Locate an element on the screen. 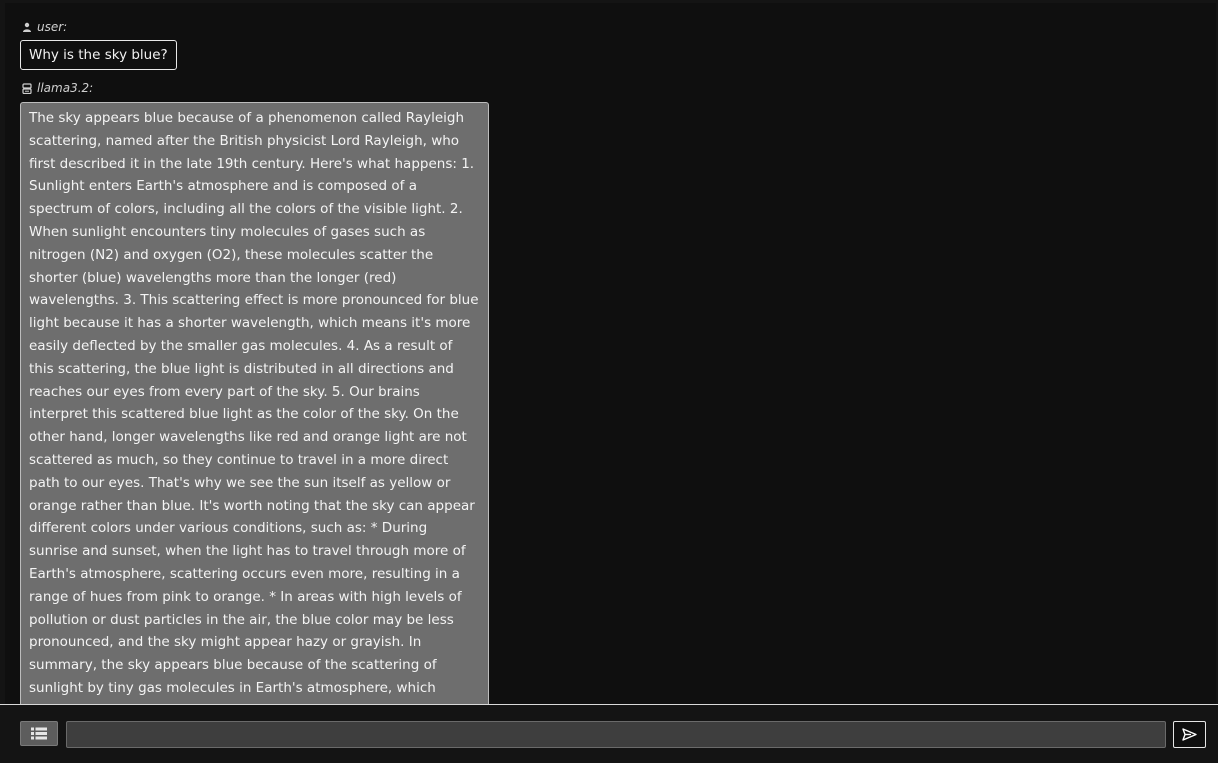  send-button is located at coordinates (1189, 734).